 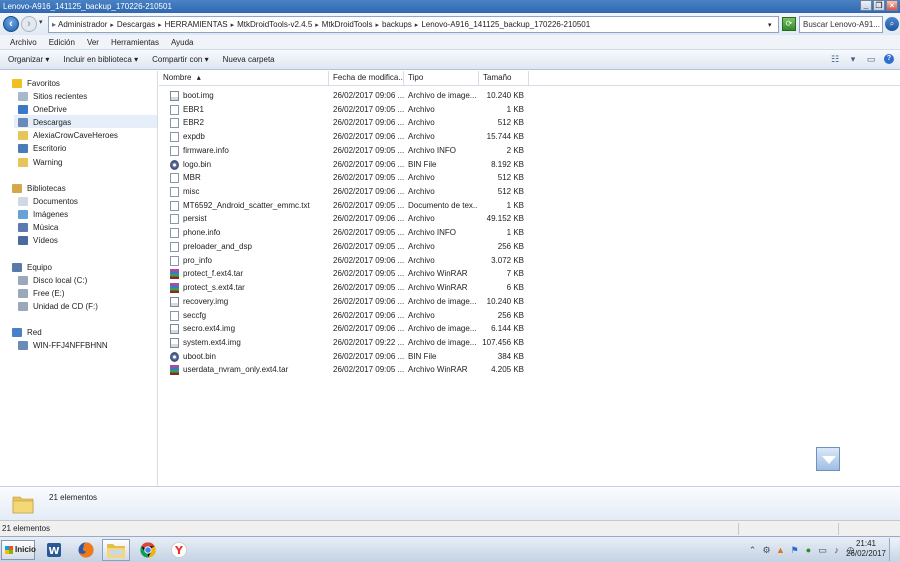 I want to click on yandex-taskbar-icon: Y, so click(x=179, y=550).